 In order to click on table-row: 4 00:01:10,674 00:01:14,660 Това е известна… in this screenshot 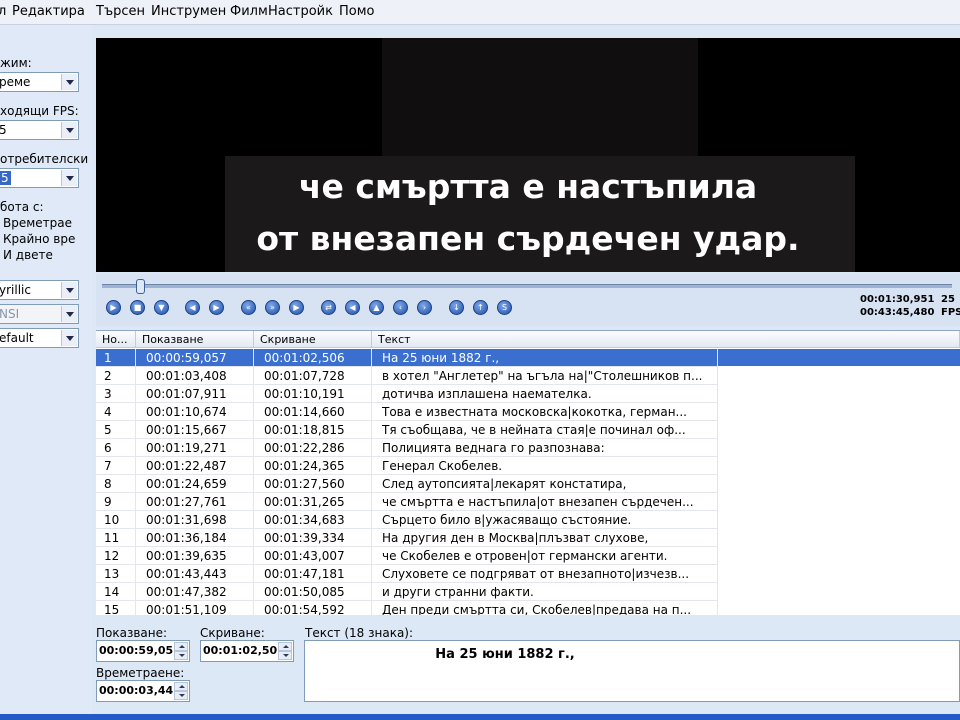, I will do `click(528, 412)`.